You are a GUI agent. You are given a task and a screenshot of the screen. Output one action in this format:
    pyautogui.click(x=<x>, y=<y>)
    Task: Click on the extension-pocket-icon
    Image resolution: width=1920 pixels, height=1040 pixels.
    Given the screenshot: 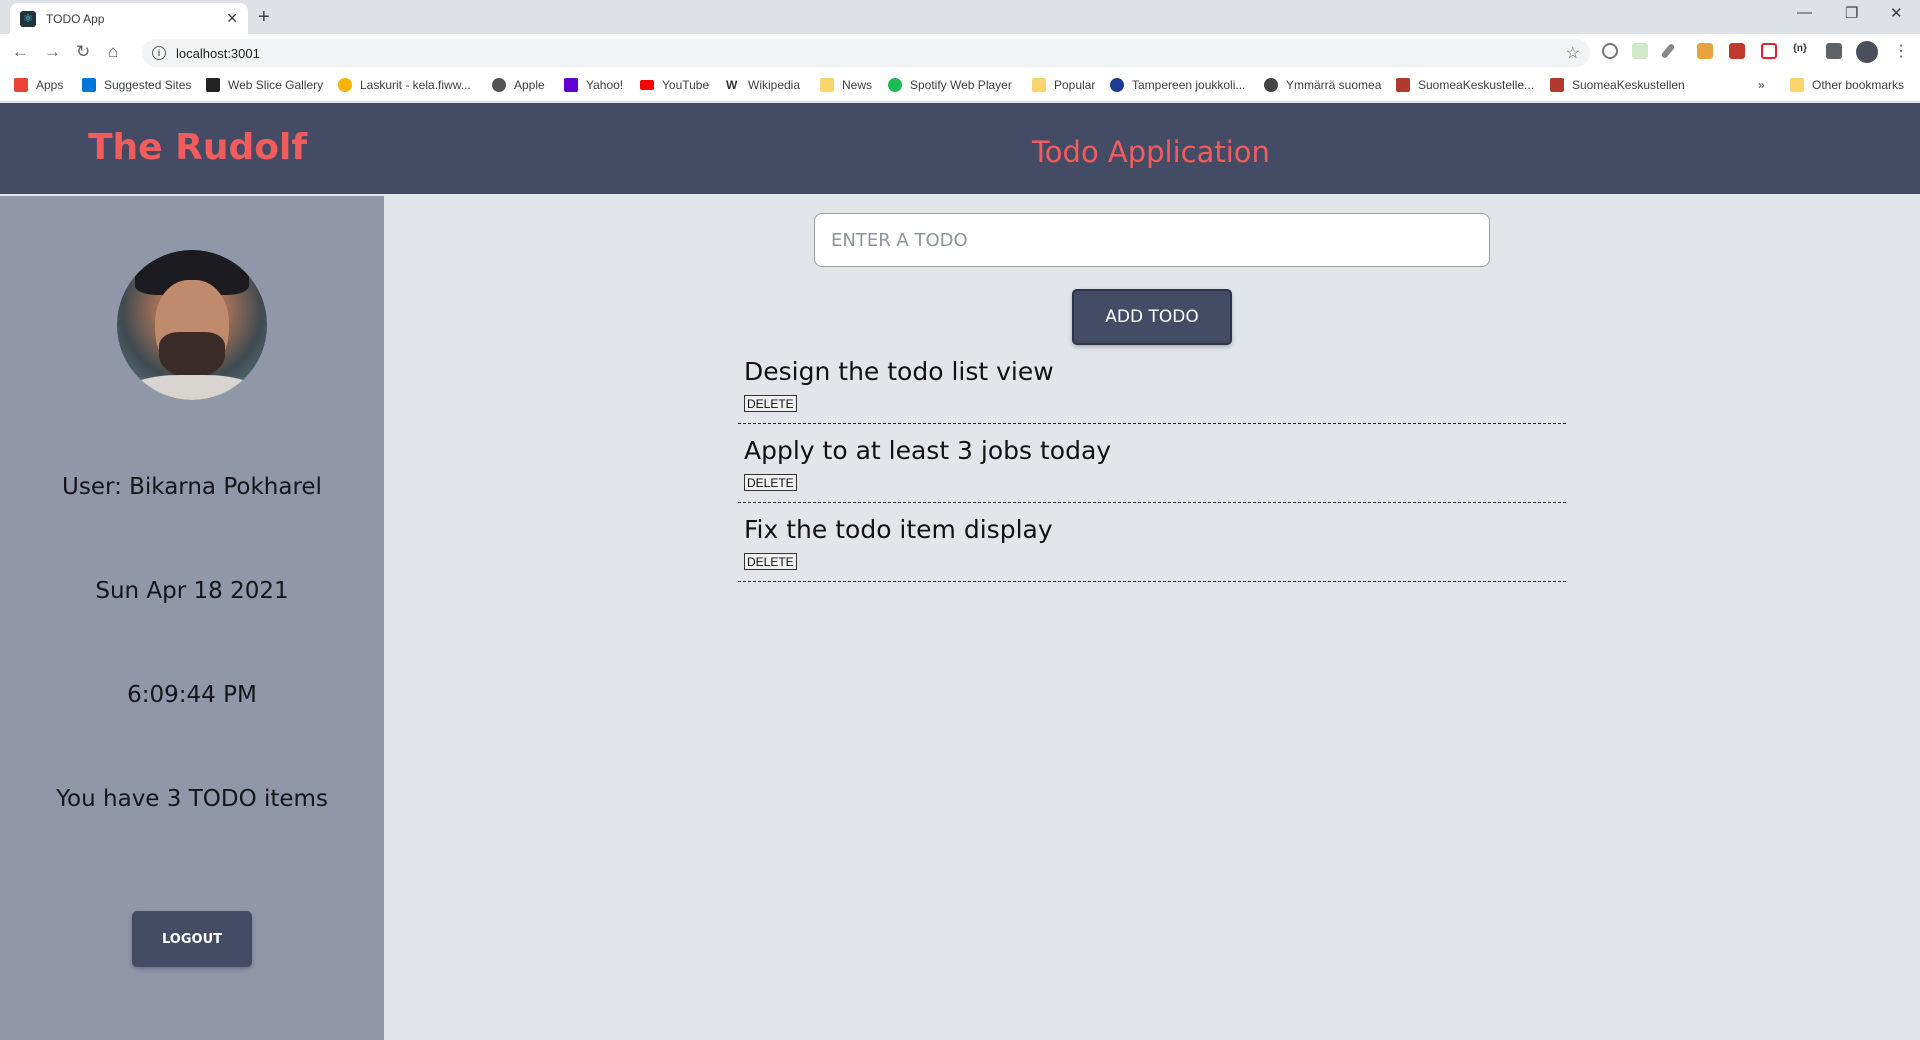 What is the action you would take?
    pyautogui.click(x=1769, y=51)
    